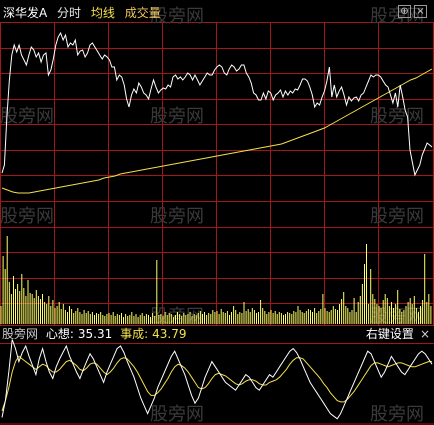 This screenshot has width=434, height=425. What do you see at coordinates (59, 334) in the screenshot?
I see `indicator-line1-label: 心想:` at bounding box center [59, 334].